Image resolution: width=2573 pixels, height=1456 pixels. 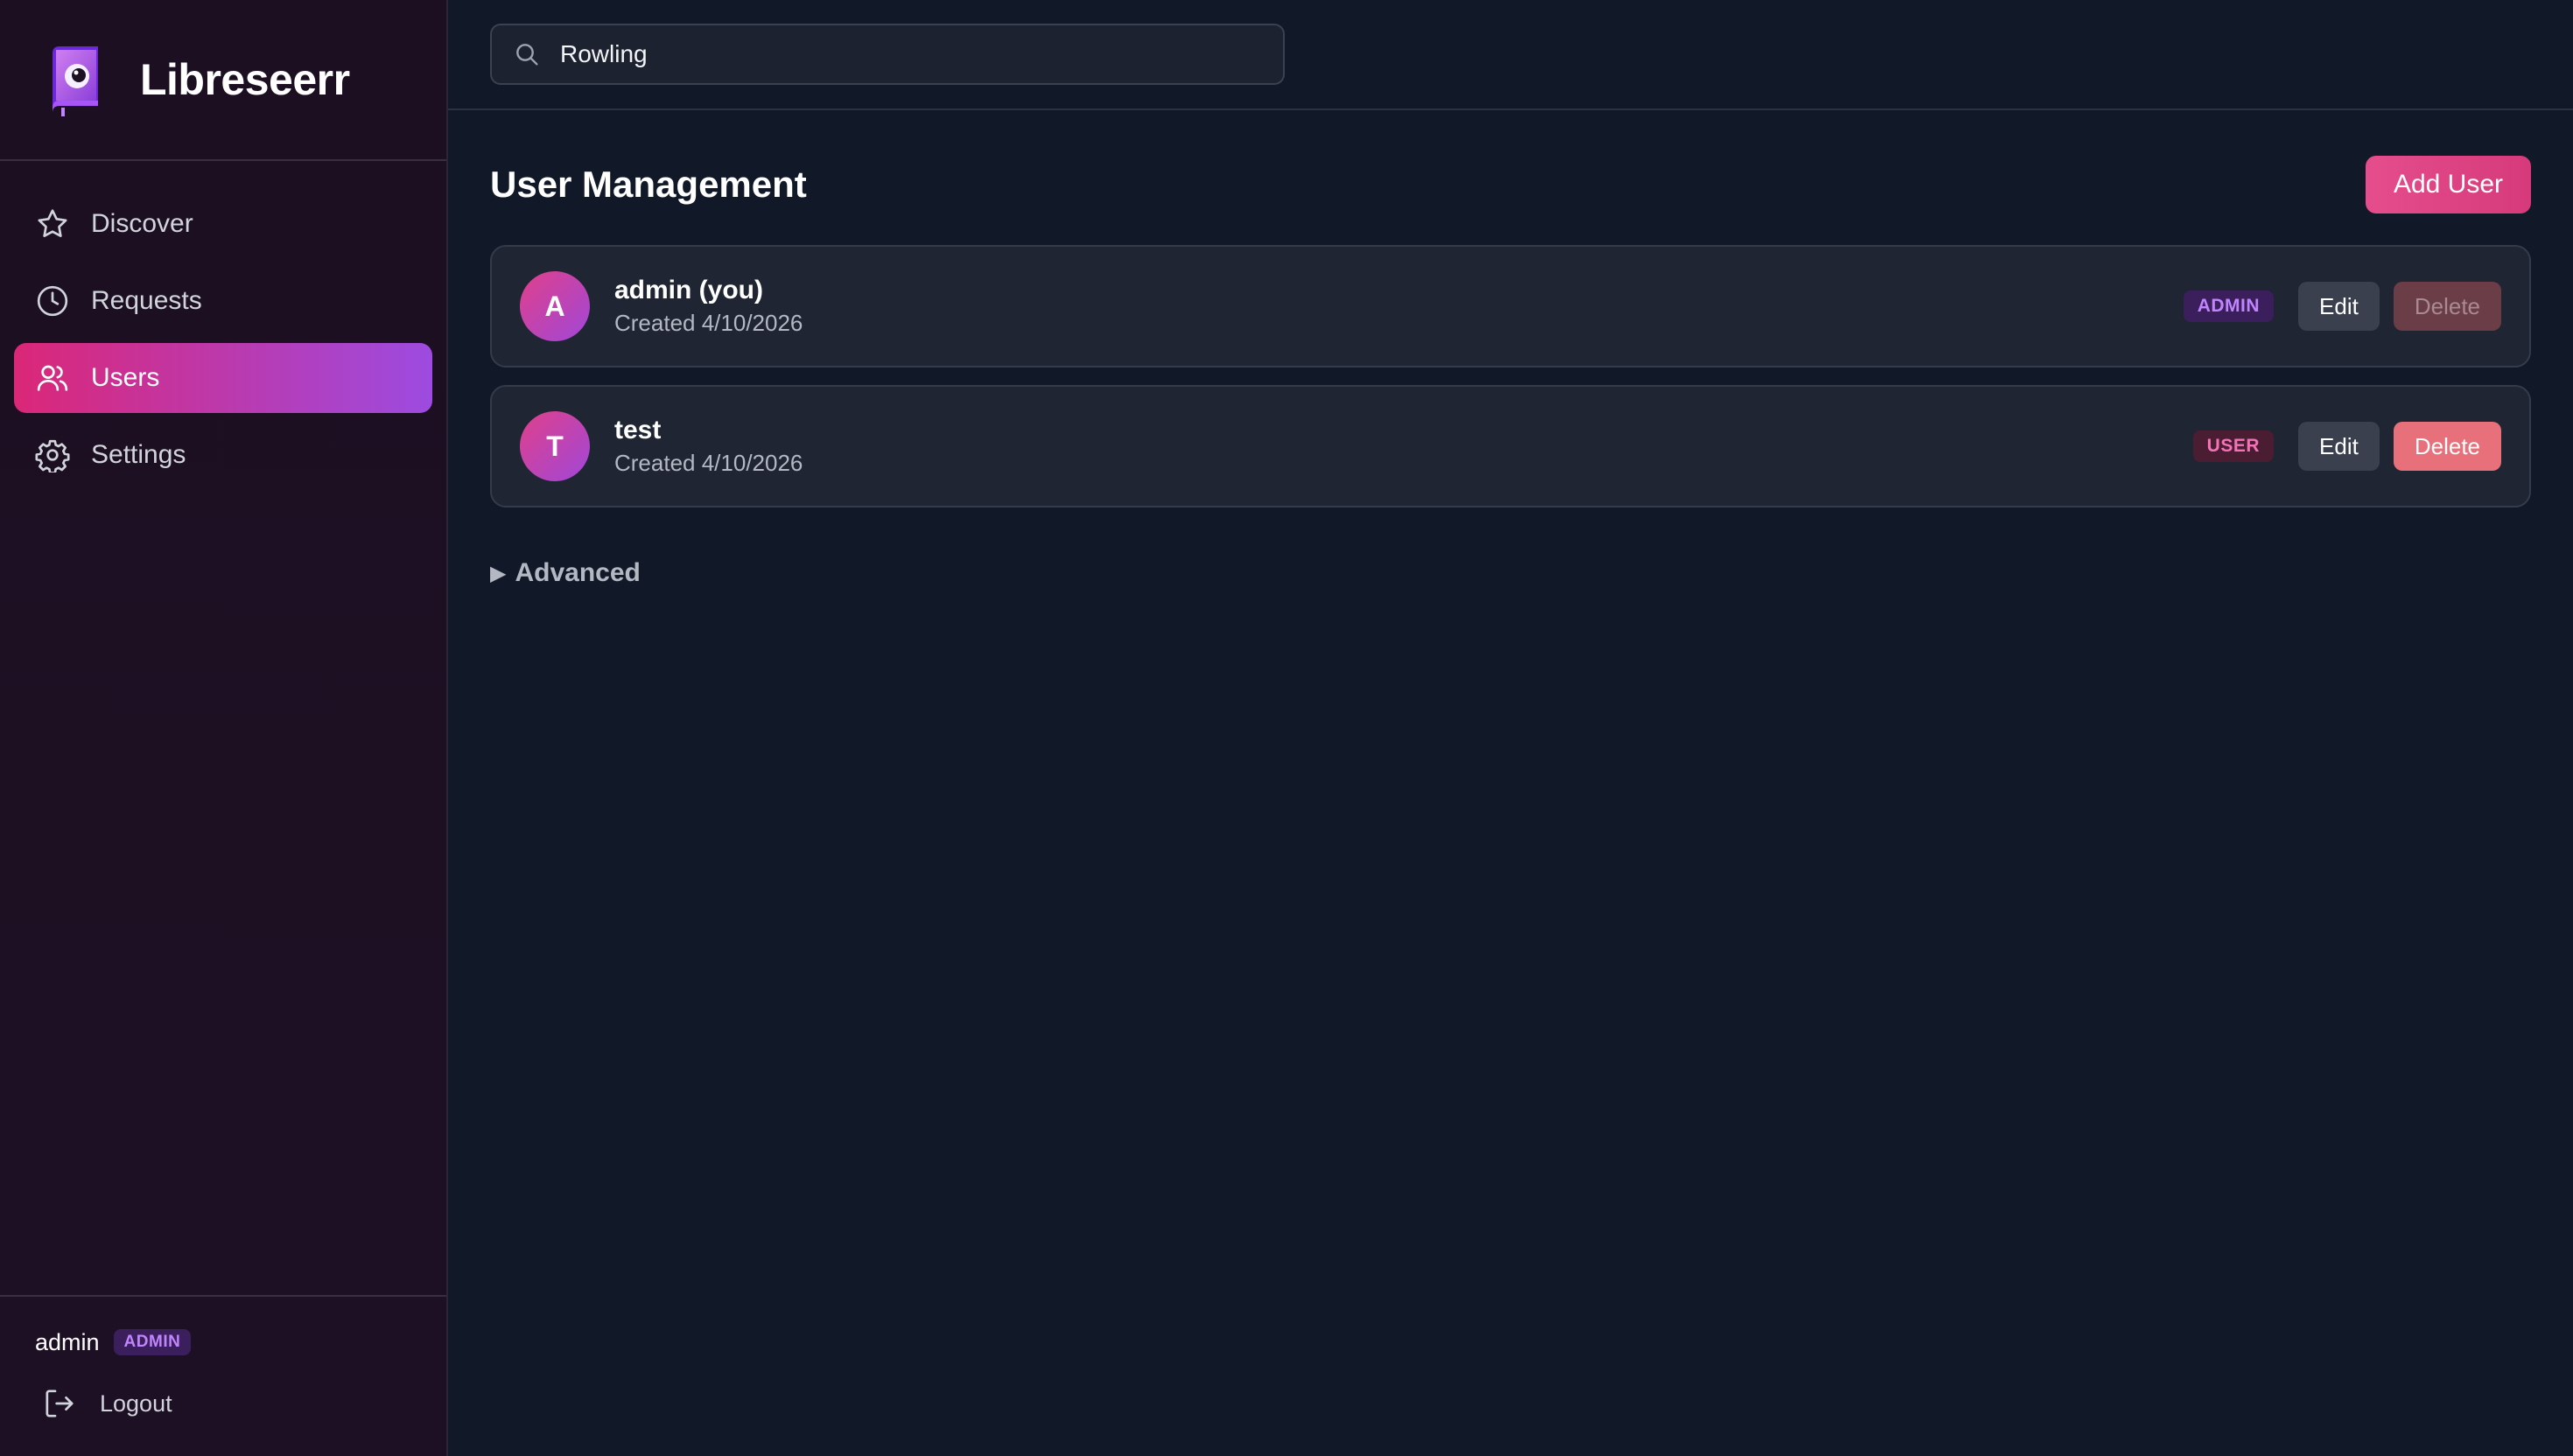 What do you see at coordinates (648, 184) in the screenshot?
I see `page-title: User Management` at bounding box center [648, 184].